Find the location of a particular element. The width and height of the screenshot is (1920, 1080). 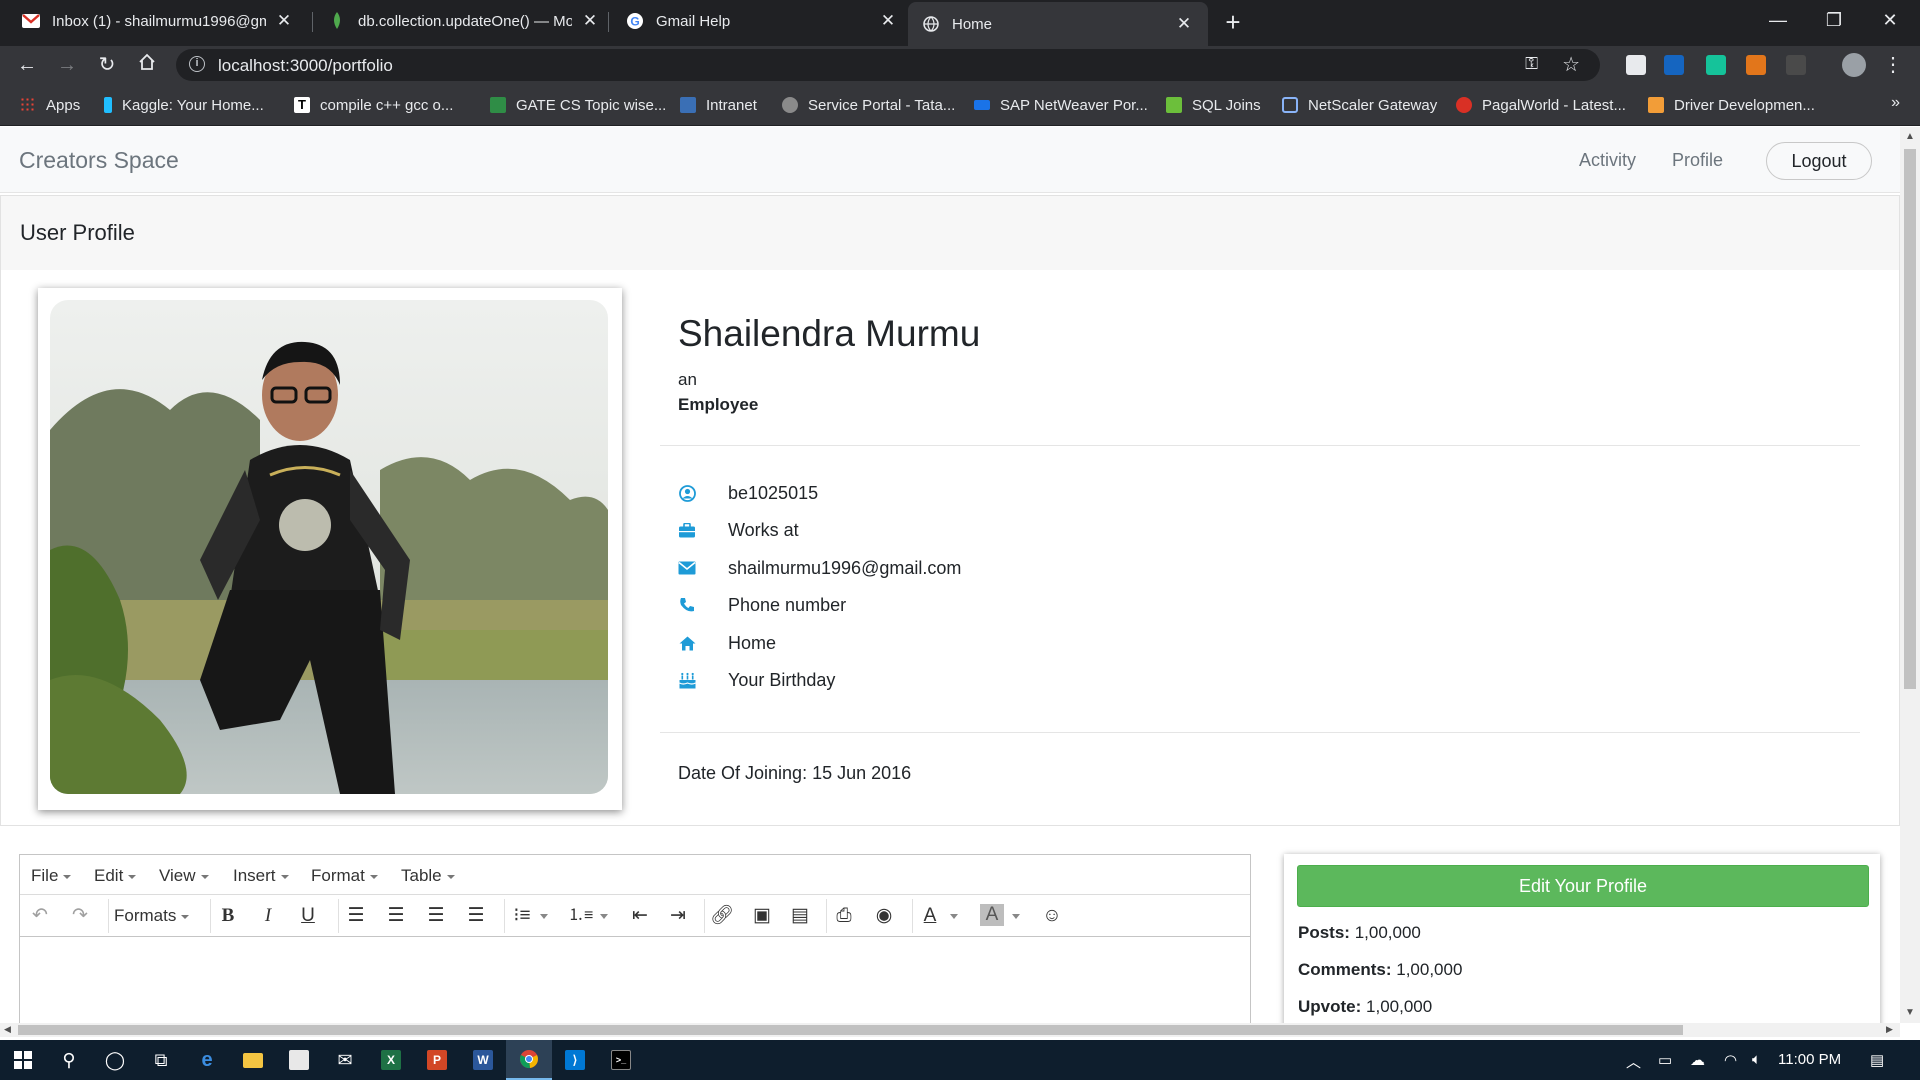

back-button: ← is located at coordinates (27, 65).